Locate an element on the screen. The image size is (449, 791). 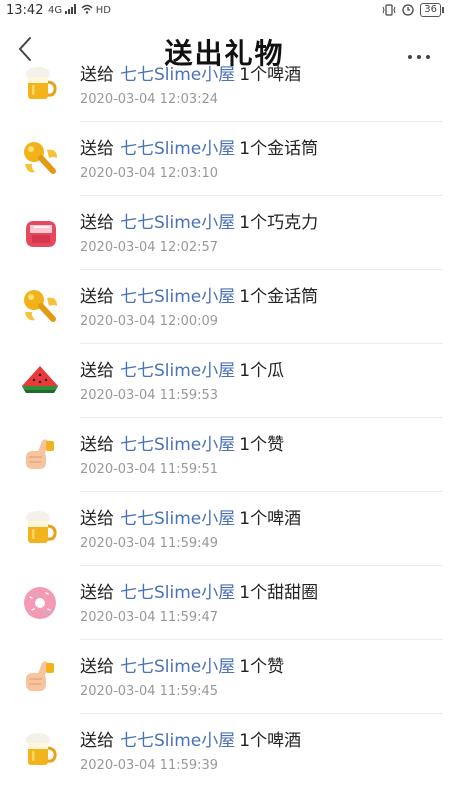
gift-record-time: 2020-03-04 11:59:47 is located at coordinates (149, 617).